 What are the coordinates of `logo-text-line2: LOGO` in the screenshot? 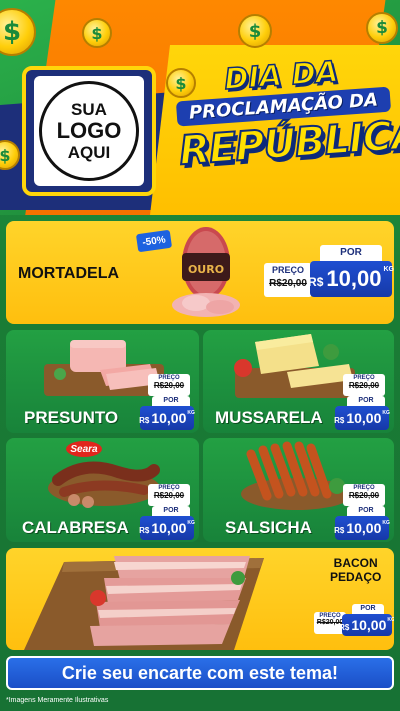 It's located at (89, 130).